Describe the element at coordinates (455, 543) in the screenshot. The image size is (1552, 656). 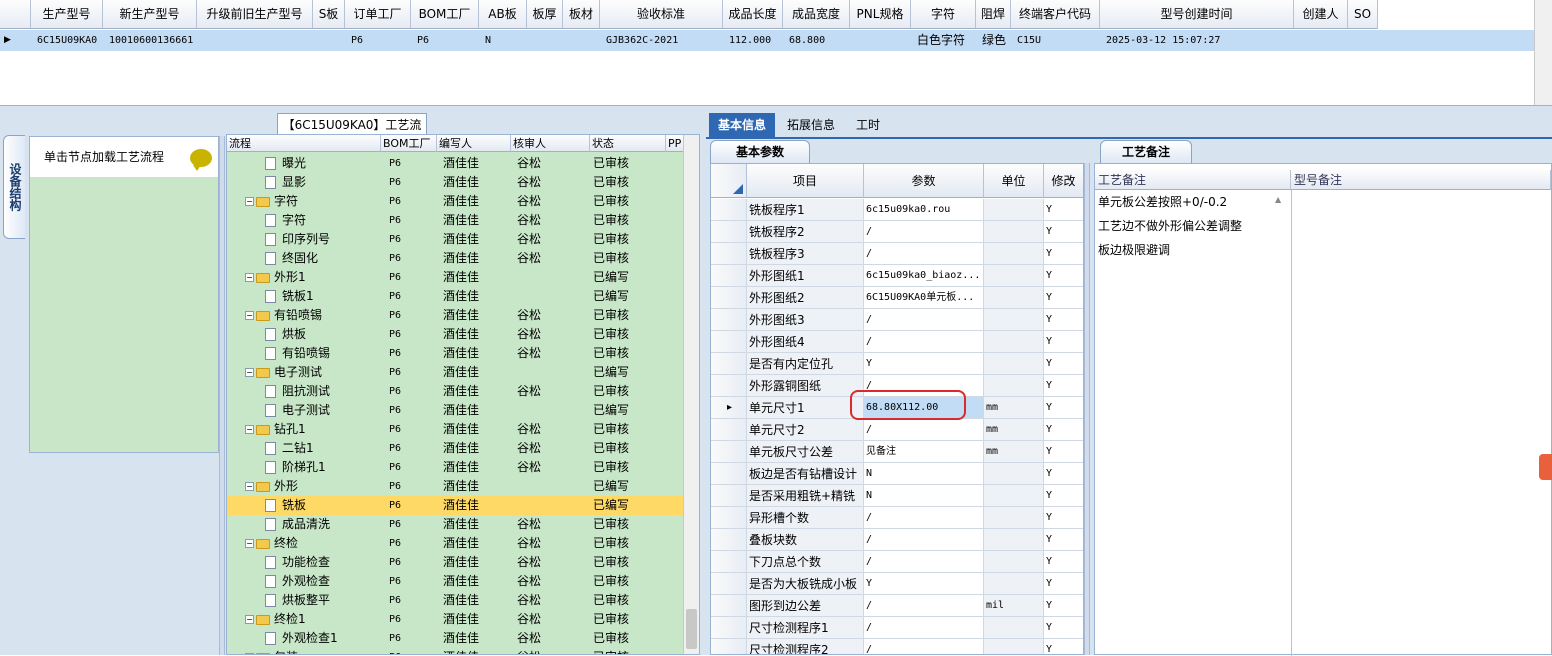
I see `flow-node: − 终检 P6 酒佳佳 谷松 已审核` at that location.